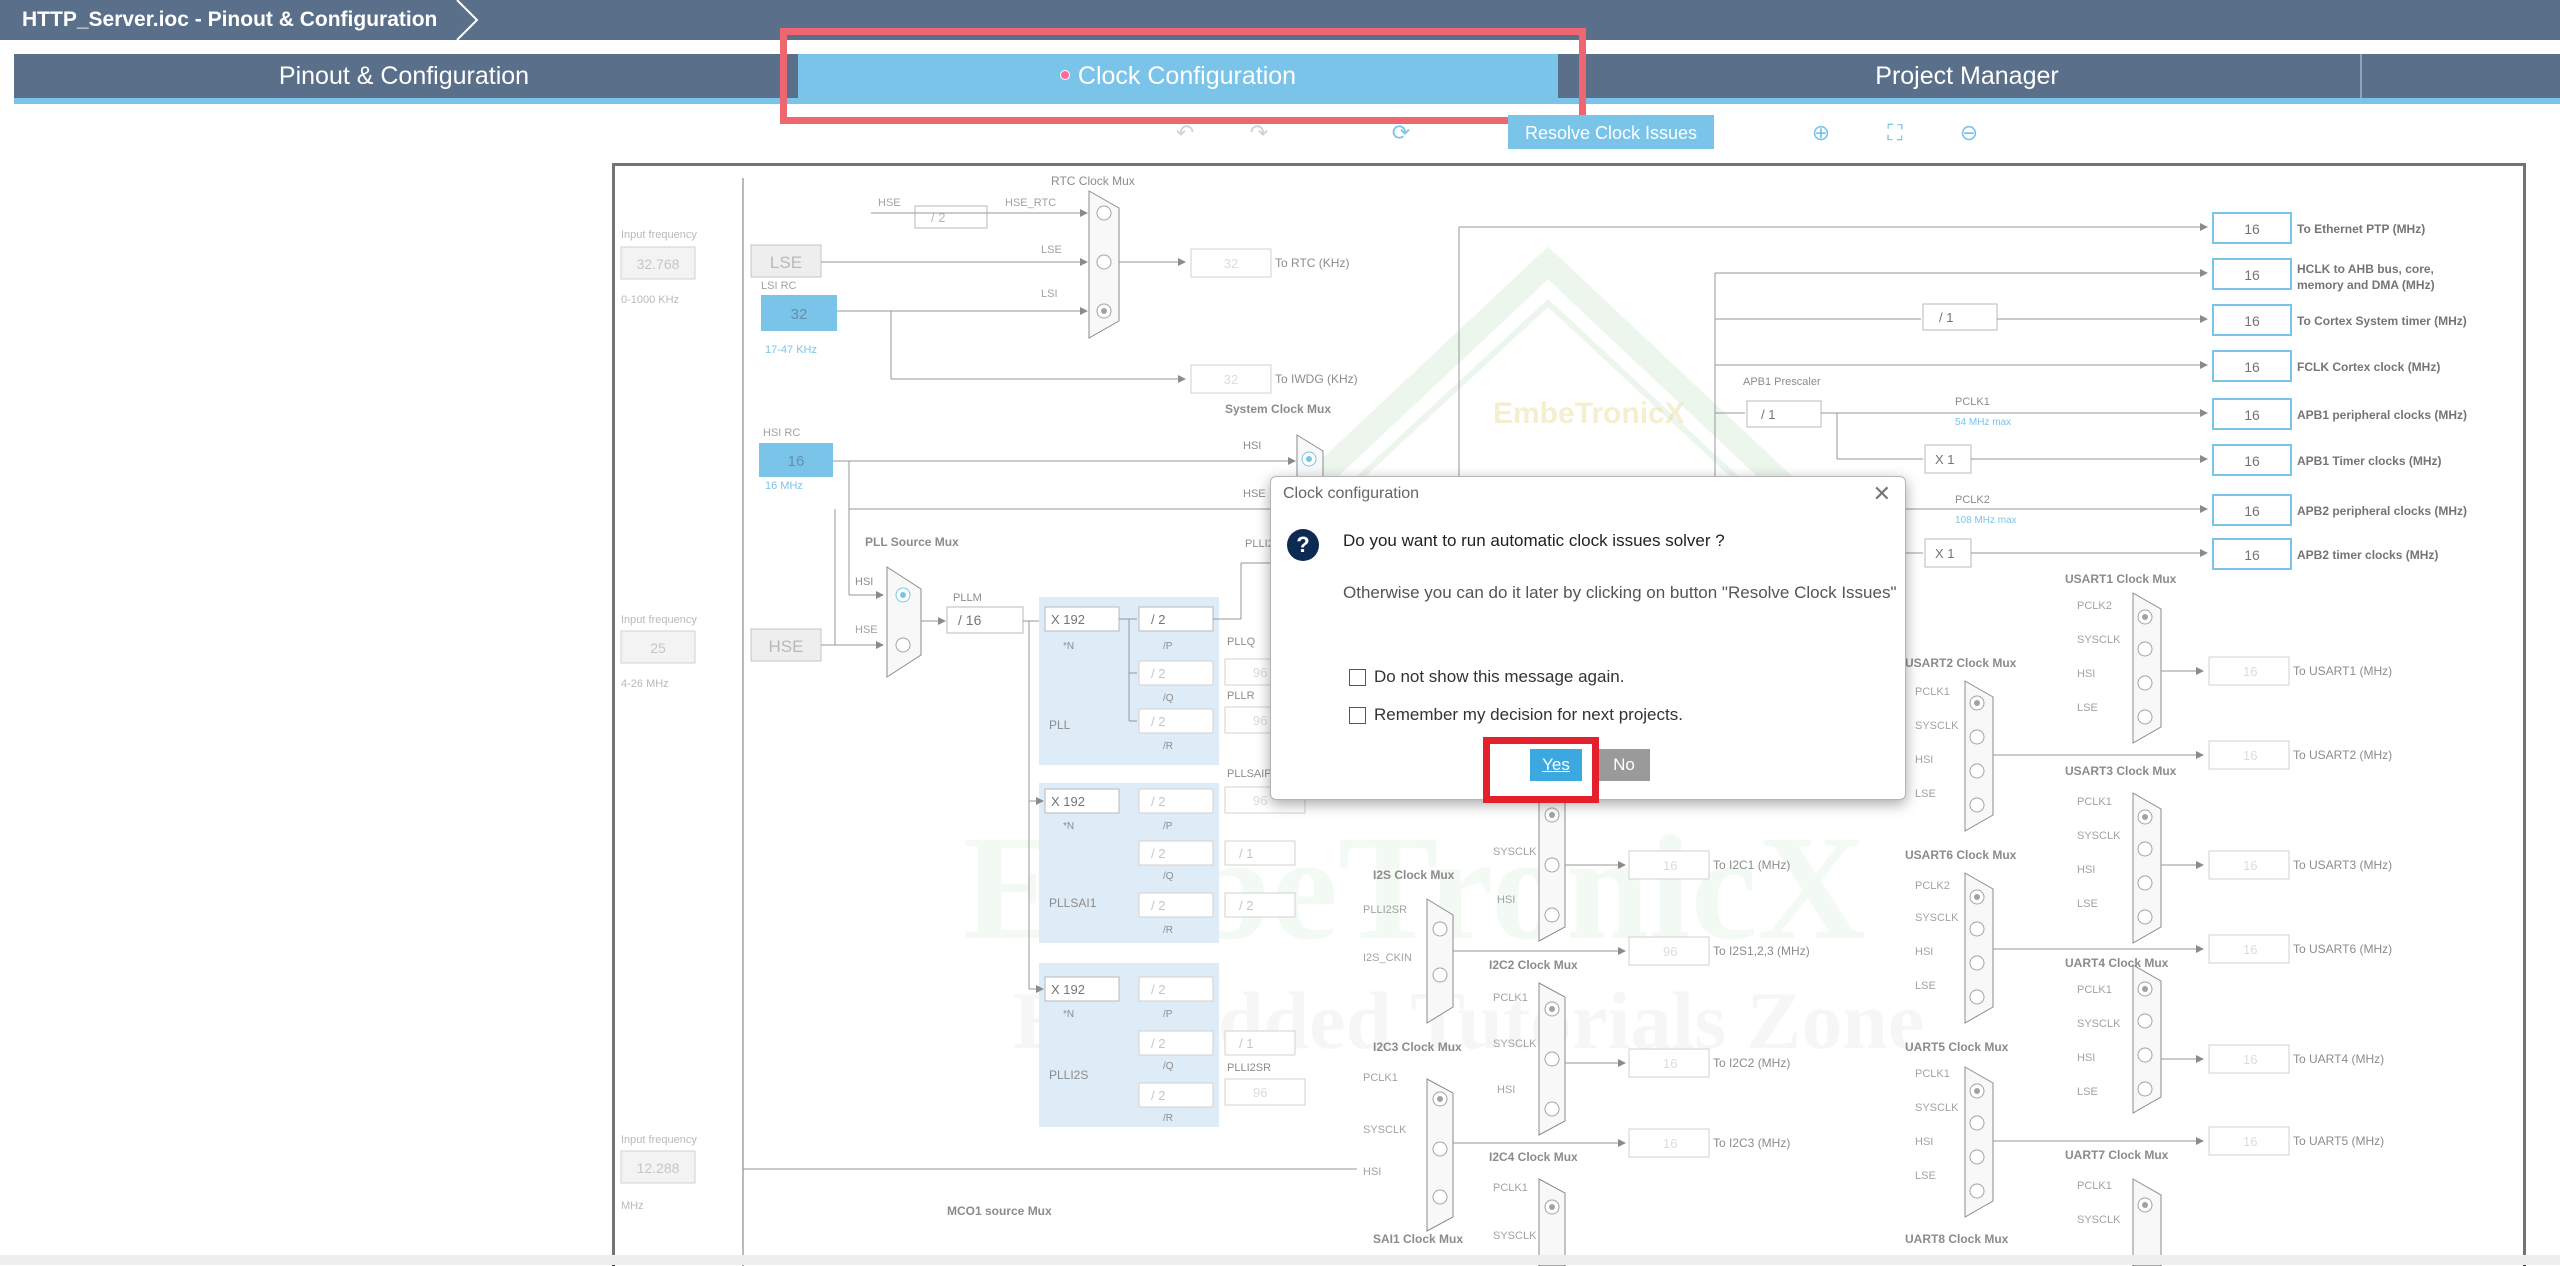 Image resolution: width=2560 pixels, height=1266 pixels. What do you see at coordinates (1960, 317) in the screenshot?
I see `cortex-timer-div-select` at bounding box center [1960, 317].